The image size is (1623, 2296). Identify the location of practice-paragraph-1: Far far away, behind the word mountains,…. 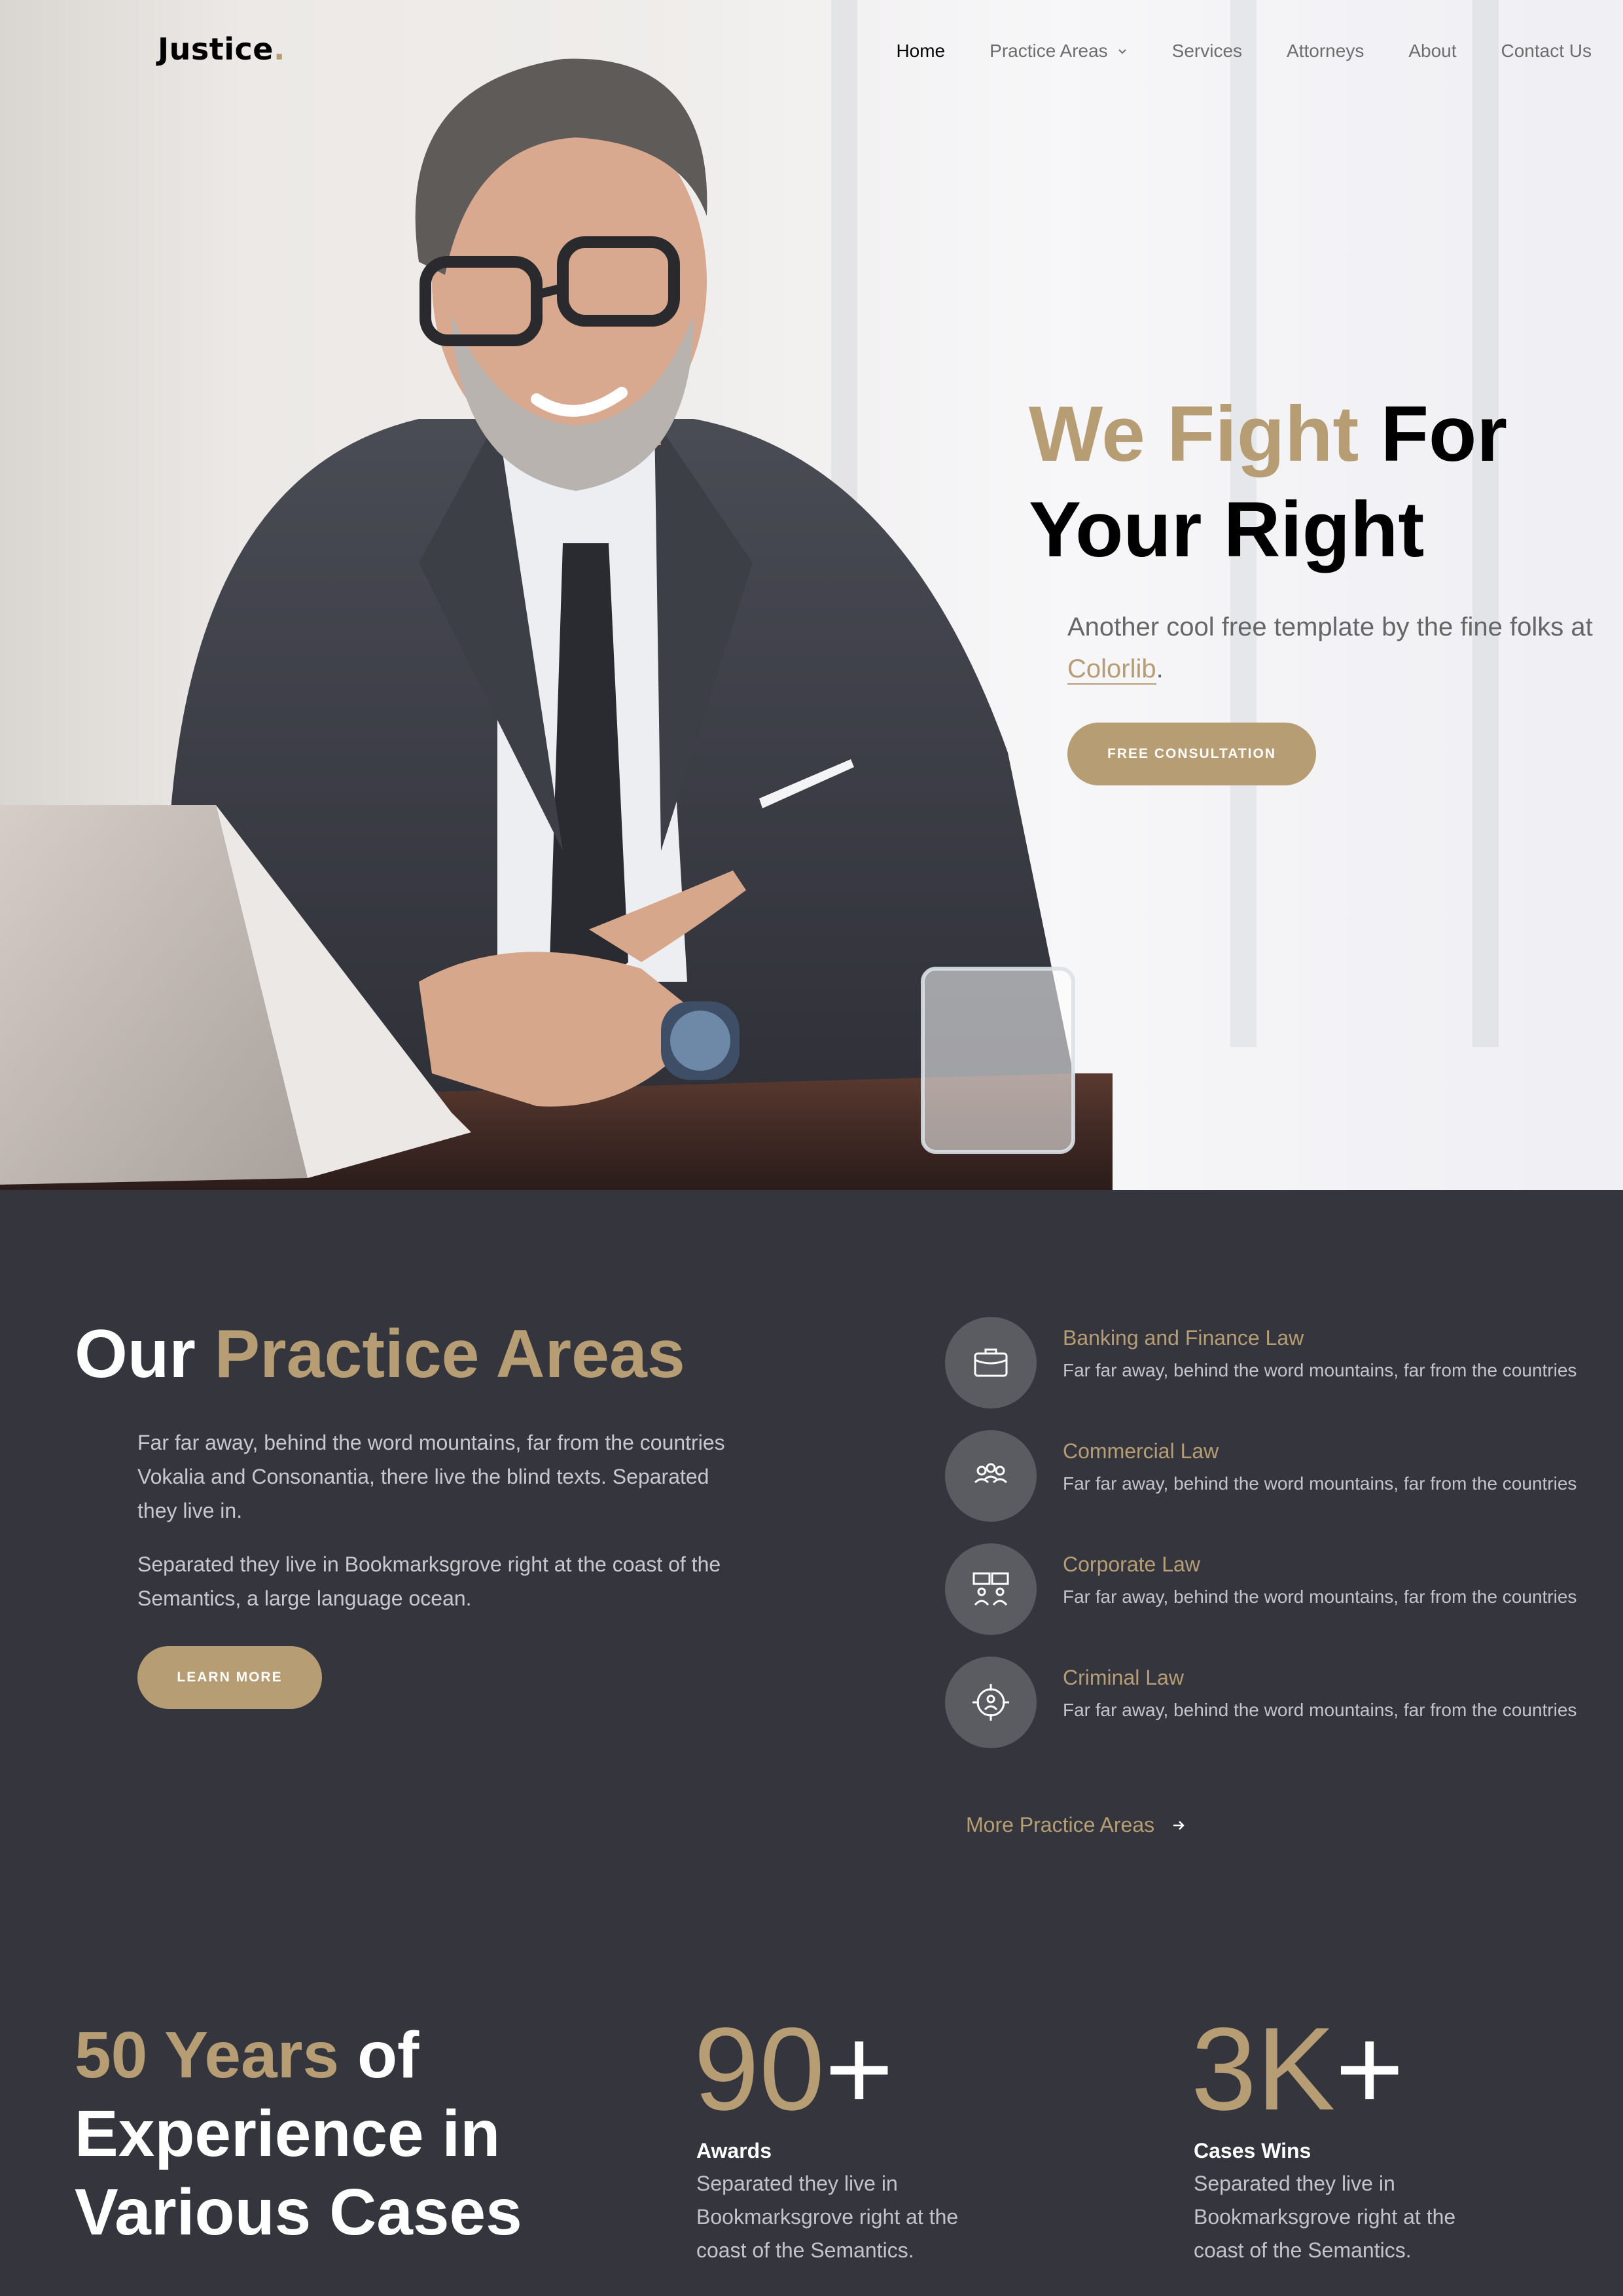
(431, 1476).